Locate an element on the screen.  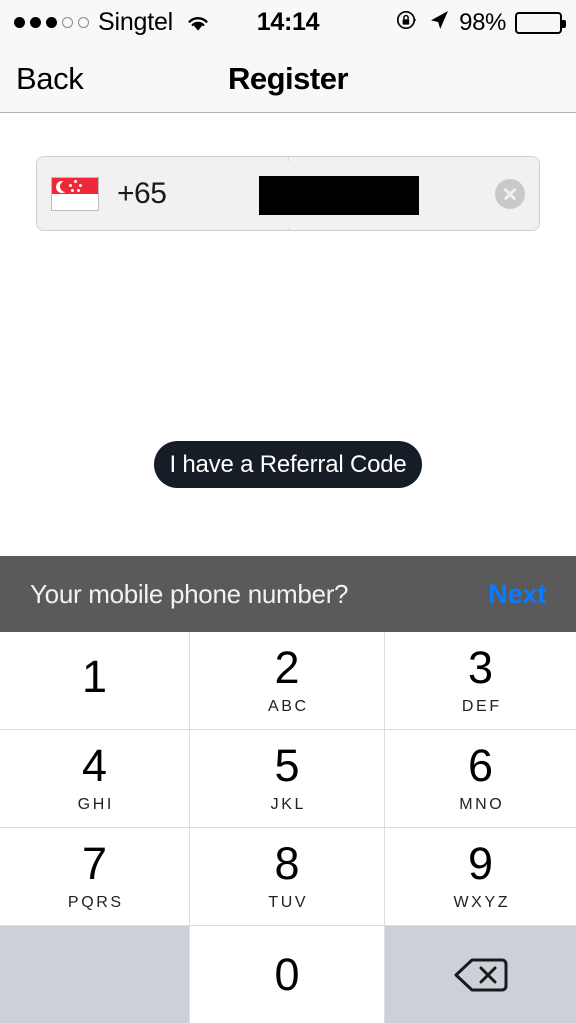
battery-percentage: 98% is located at coordinates (482, 22).